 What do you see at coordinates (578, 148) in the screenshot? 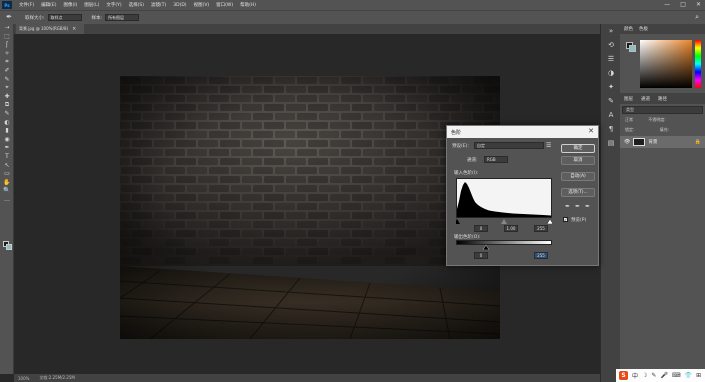
I see `ok-button: 确定` at bounding box center [578, 148].